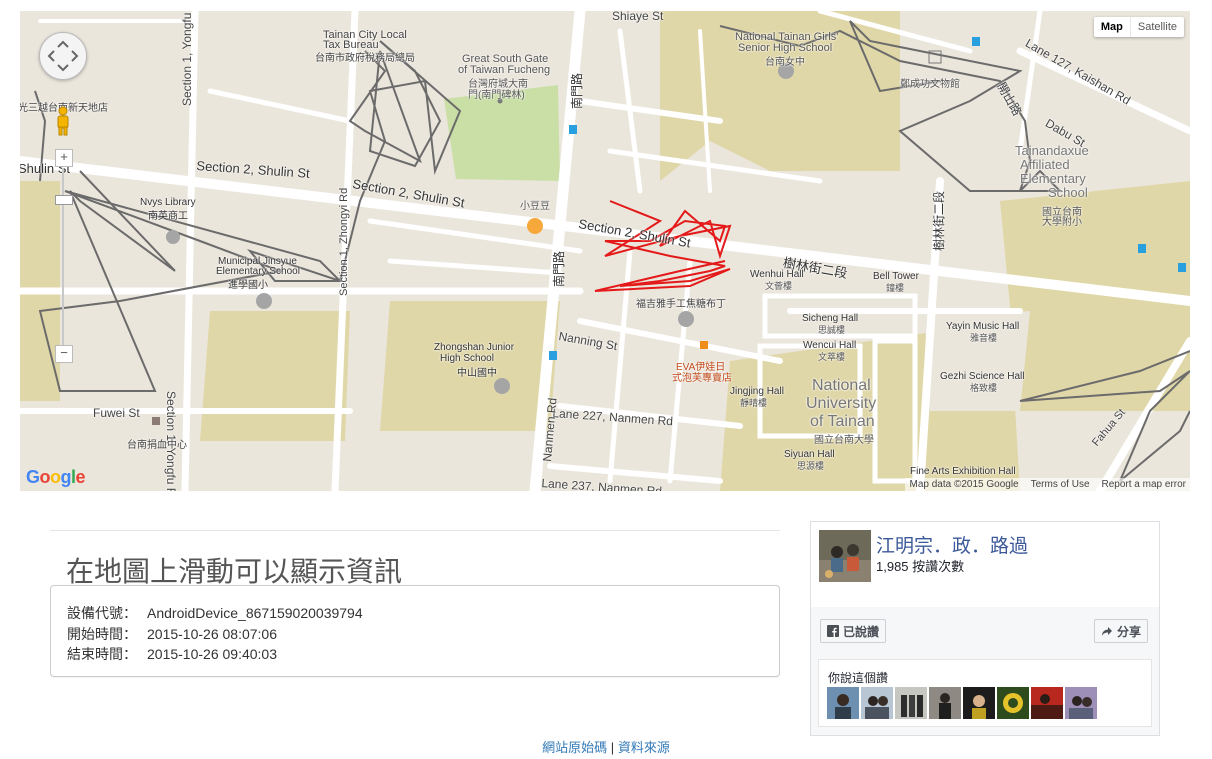 The height and width of the screenshot is (759, 1212). Describe the element at coordinates (102, 654) in the screenshot. I see `end-time-label: 結束時間：` at that location.